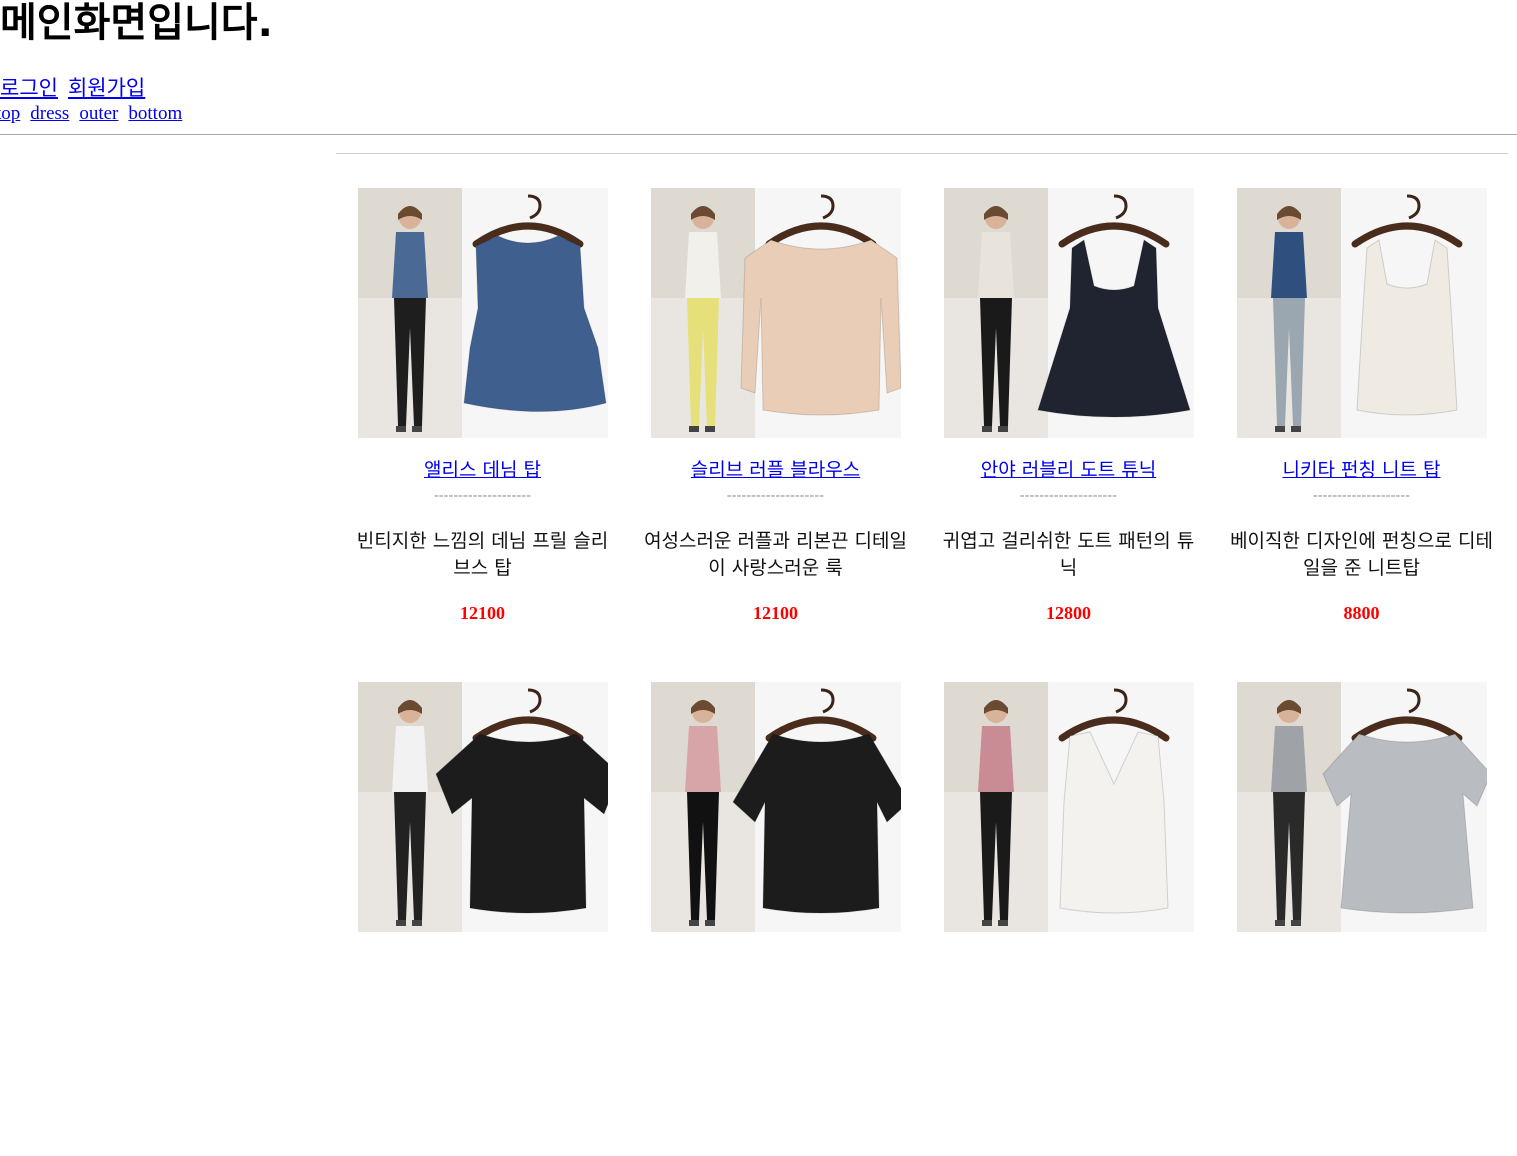  Describe the element at coordinates (155, 113) in the screenshot. I see `category-link-bottom: bottom` at that location.